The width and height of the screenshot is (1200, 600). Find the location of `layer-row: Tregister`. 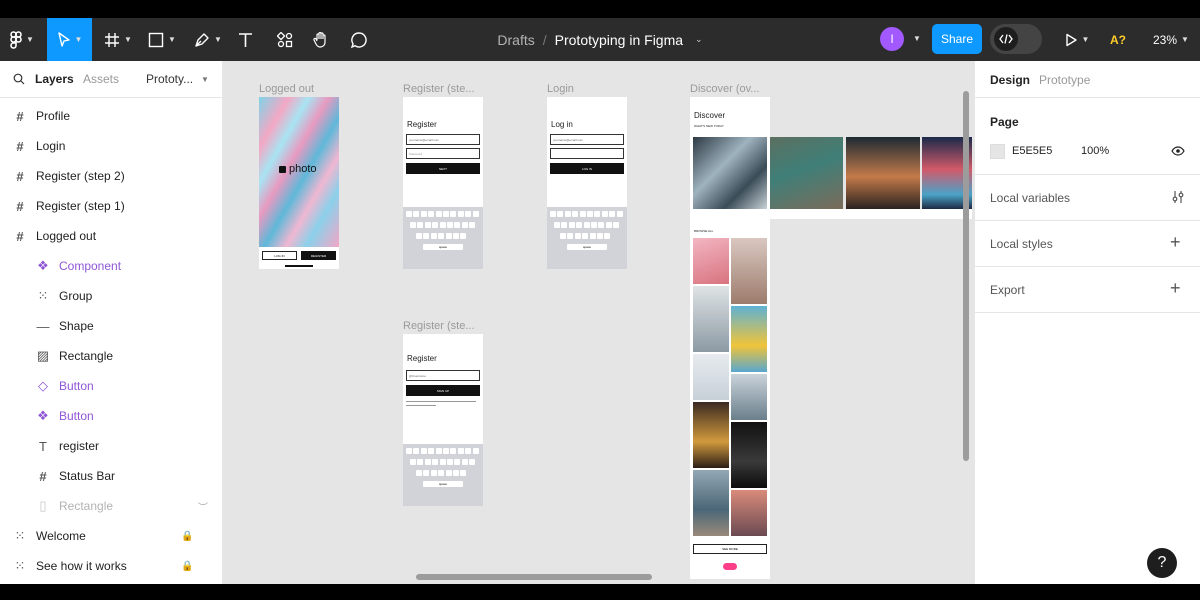

layer-row: Tregister is located at coordinates (111, 446).